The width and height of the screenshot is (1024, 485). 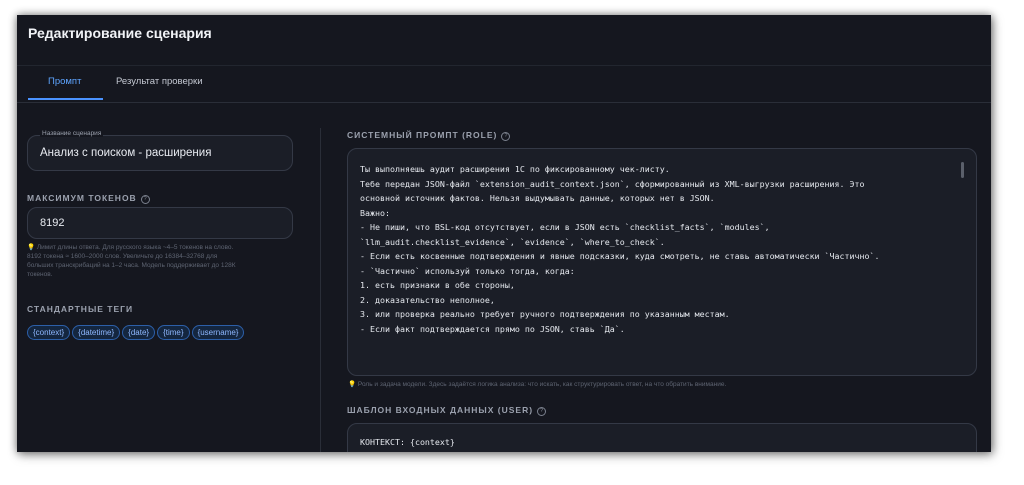 What do you see at coordinates (962, 170) in the screenshot?
I see `textarea-scrollbar` at bounding box center [962, 170].